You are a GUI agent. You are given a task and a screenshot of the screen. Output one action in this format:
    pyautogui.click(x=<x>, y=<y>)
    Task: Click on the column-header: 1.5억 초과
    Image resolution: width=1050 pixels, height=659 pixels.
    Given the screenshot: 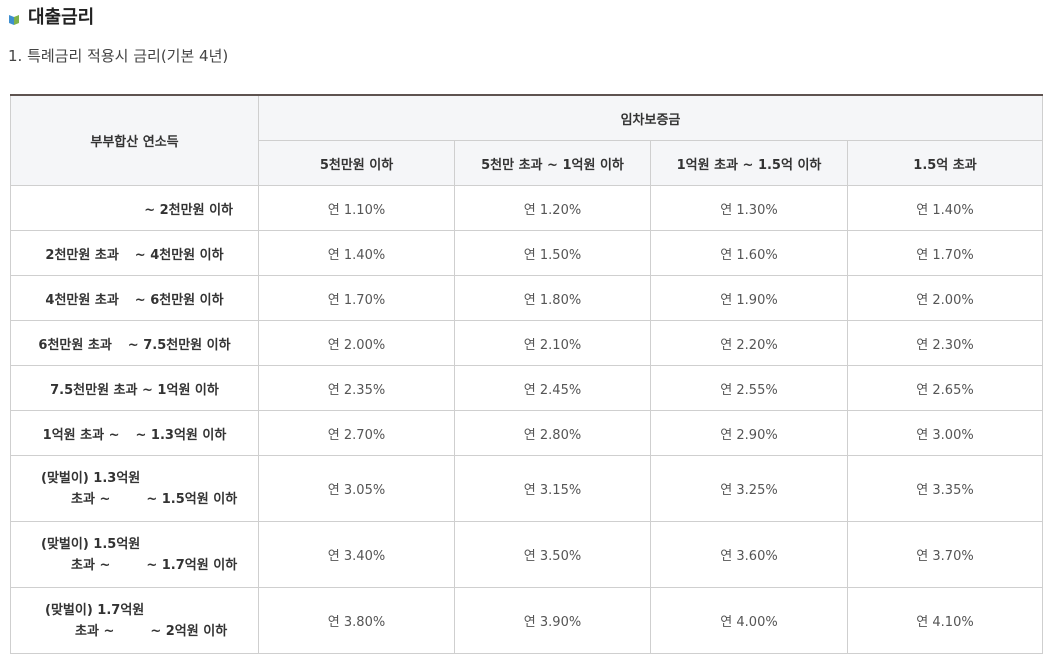 What is the action you would take?
    pyautogui.click(x=945, y=163)
    